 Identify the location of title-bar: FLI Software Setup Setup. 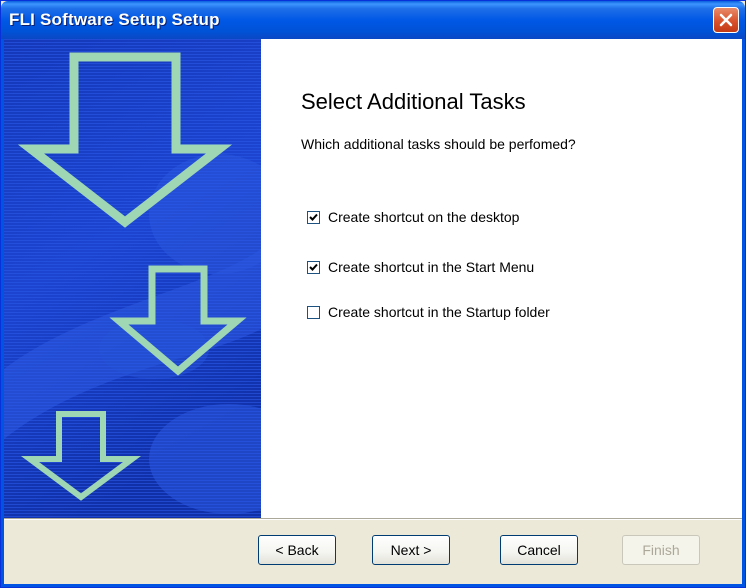
(373, 20).